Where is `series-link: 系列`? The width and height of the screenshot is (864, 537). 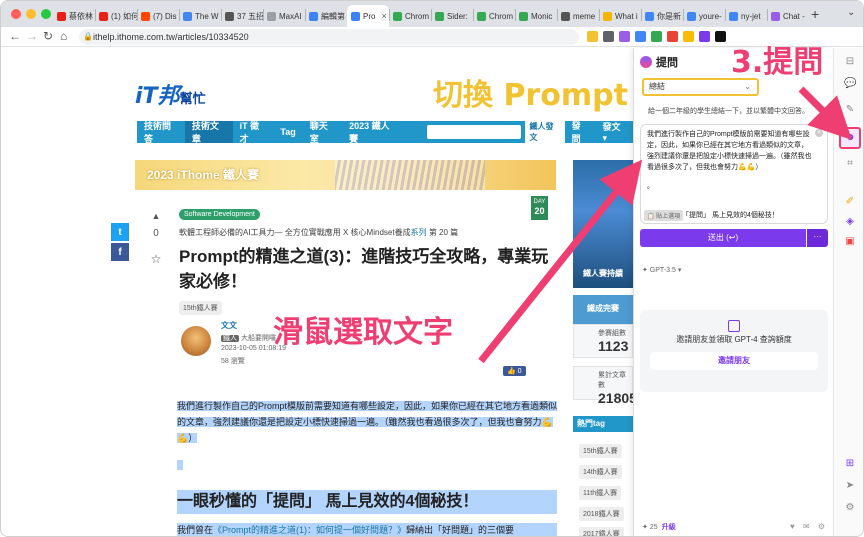
series-link: 系列 is located at coordinates (419, 232).